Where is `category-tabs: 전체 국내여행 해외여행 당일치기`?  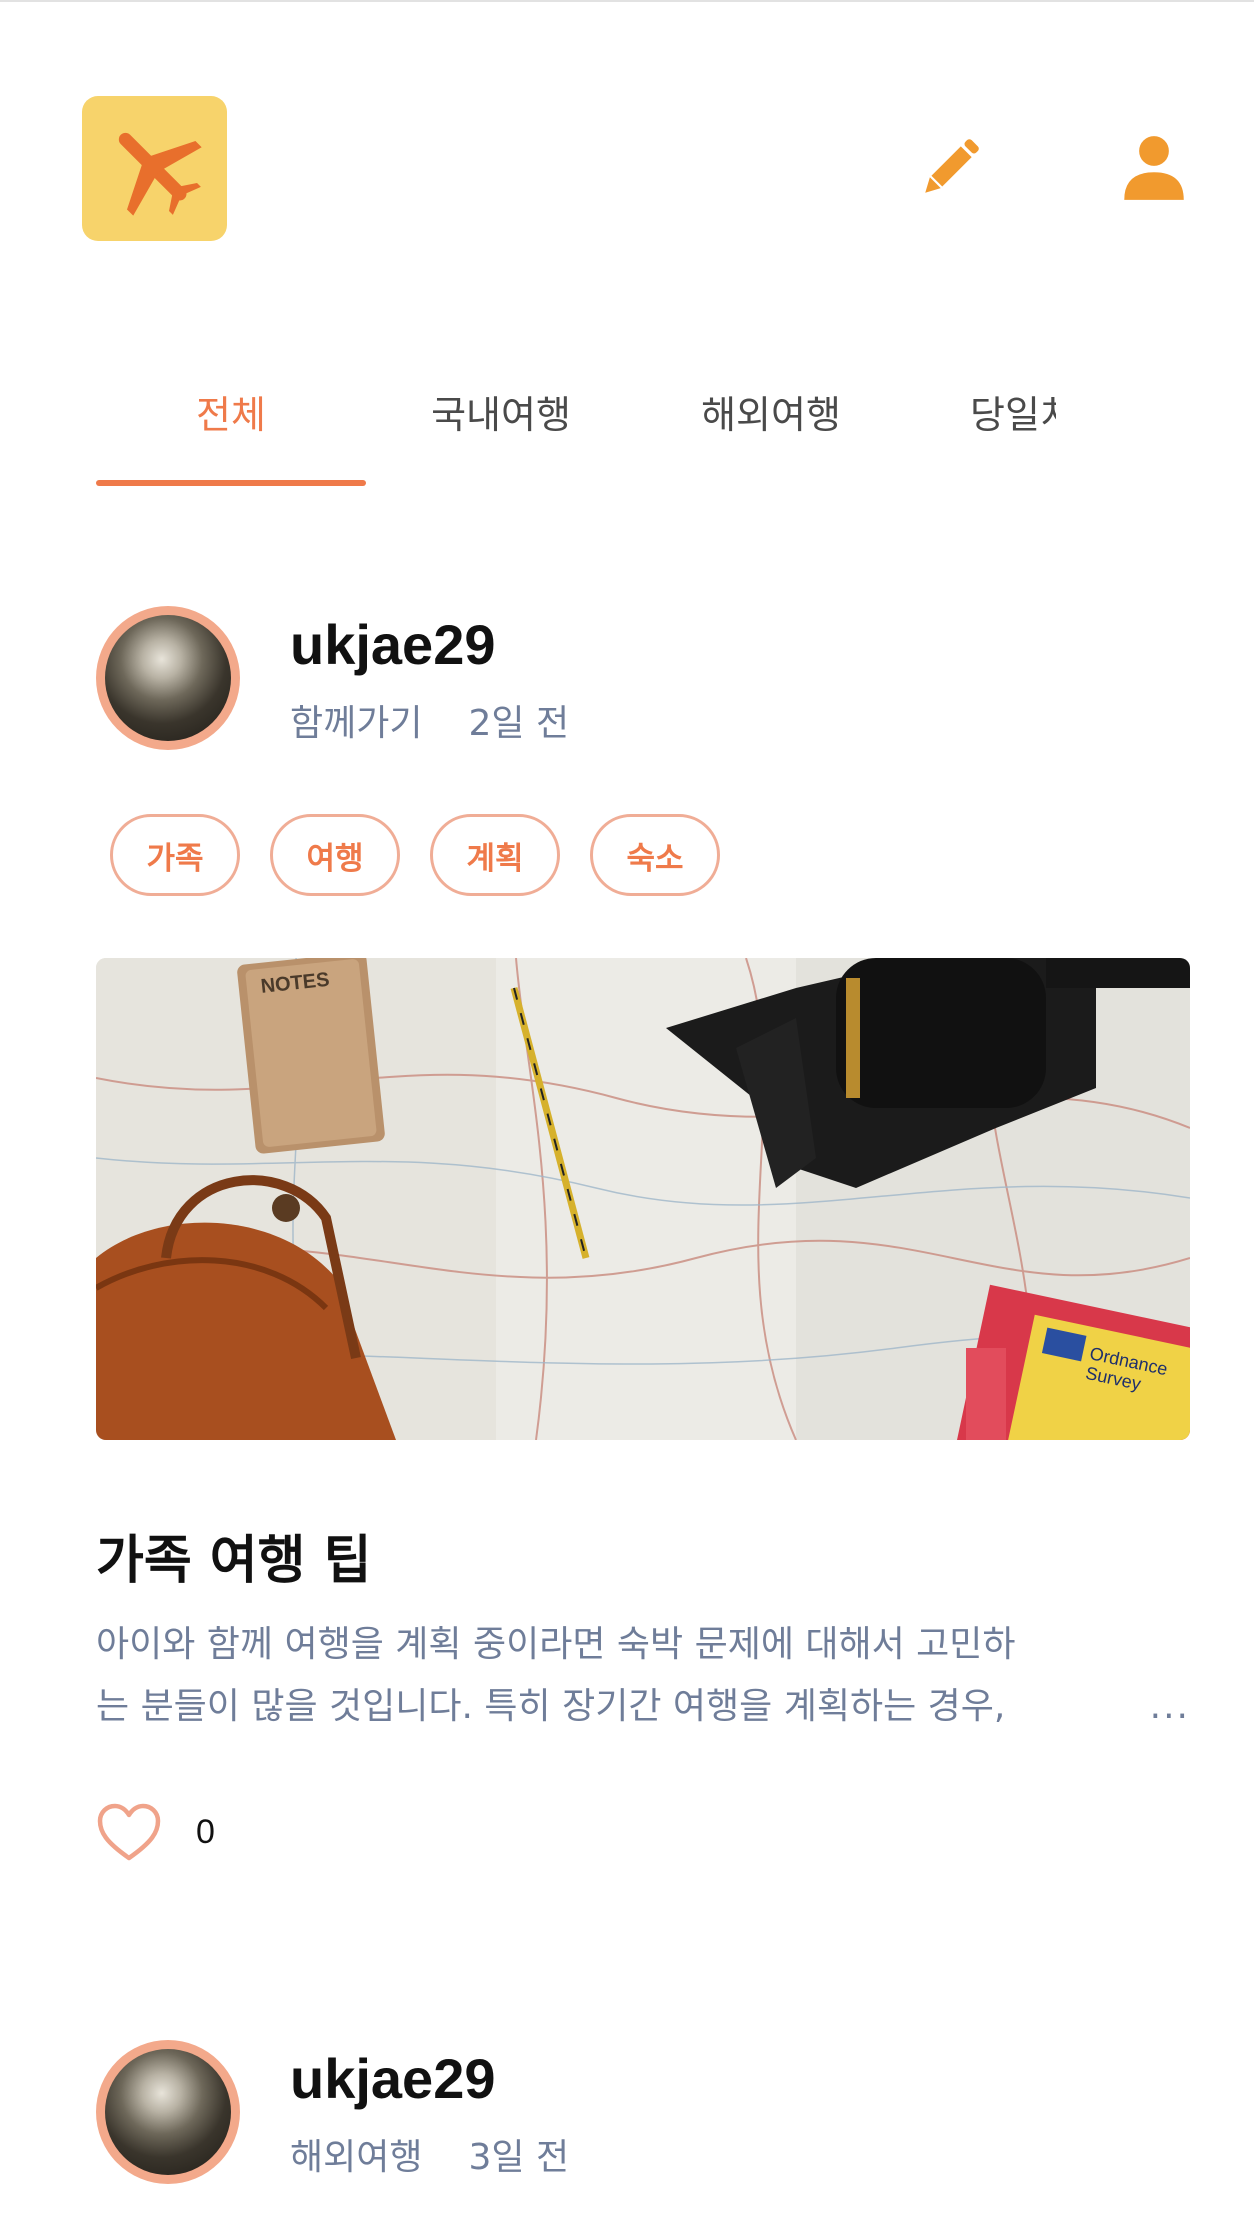
category-tabs: 전체 국내여행 해외여행 당일치기 is located at coordinates (675, 430).